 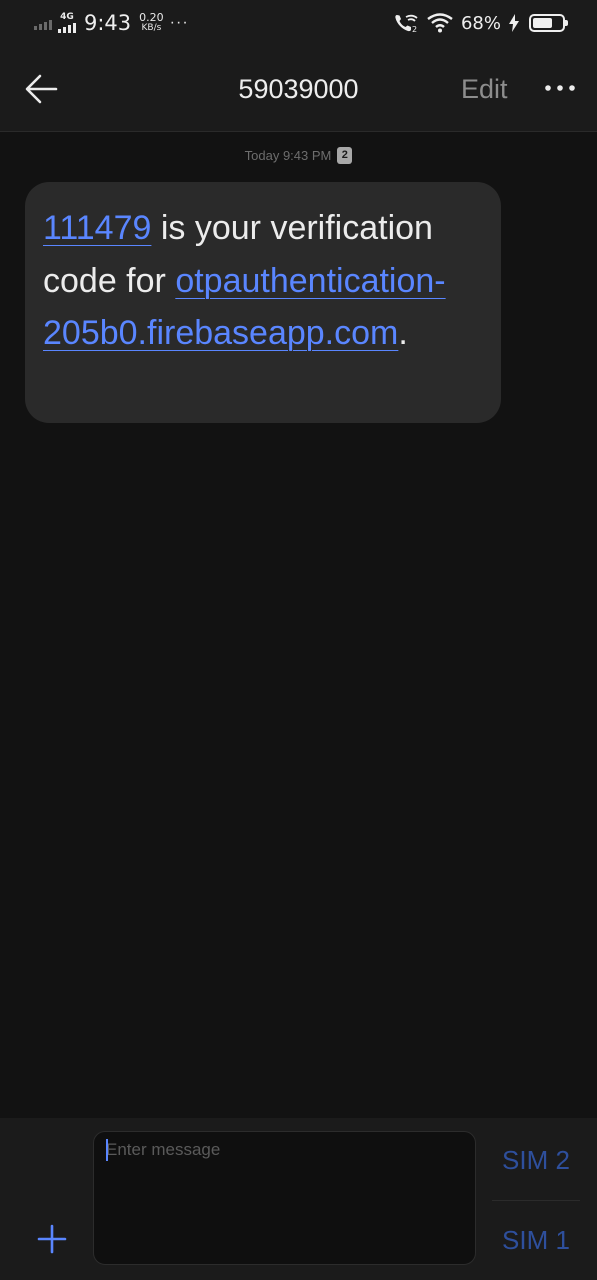 What do you see at coordinates (345, 155) in the screenshot?
I see `sim-badge: 2` at bounding box center [345, 155].